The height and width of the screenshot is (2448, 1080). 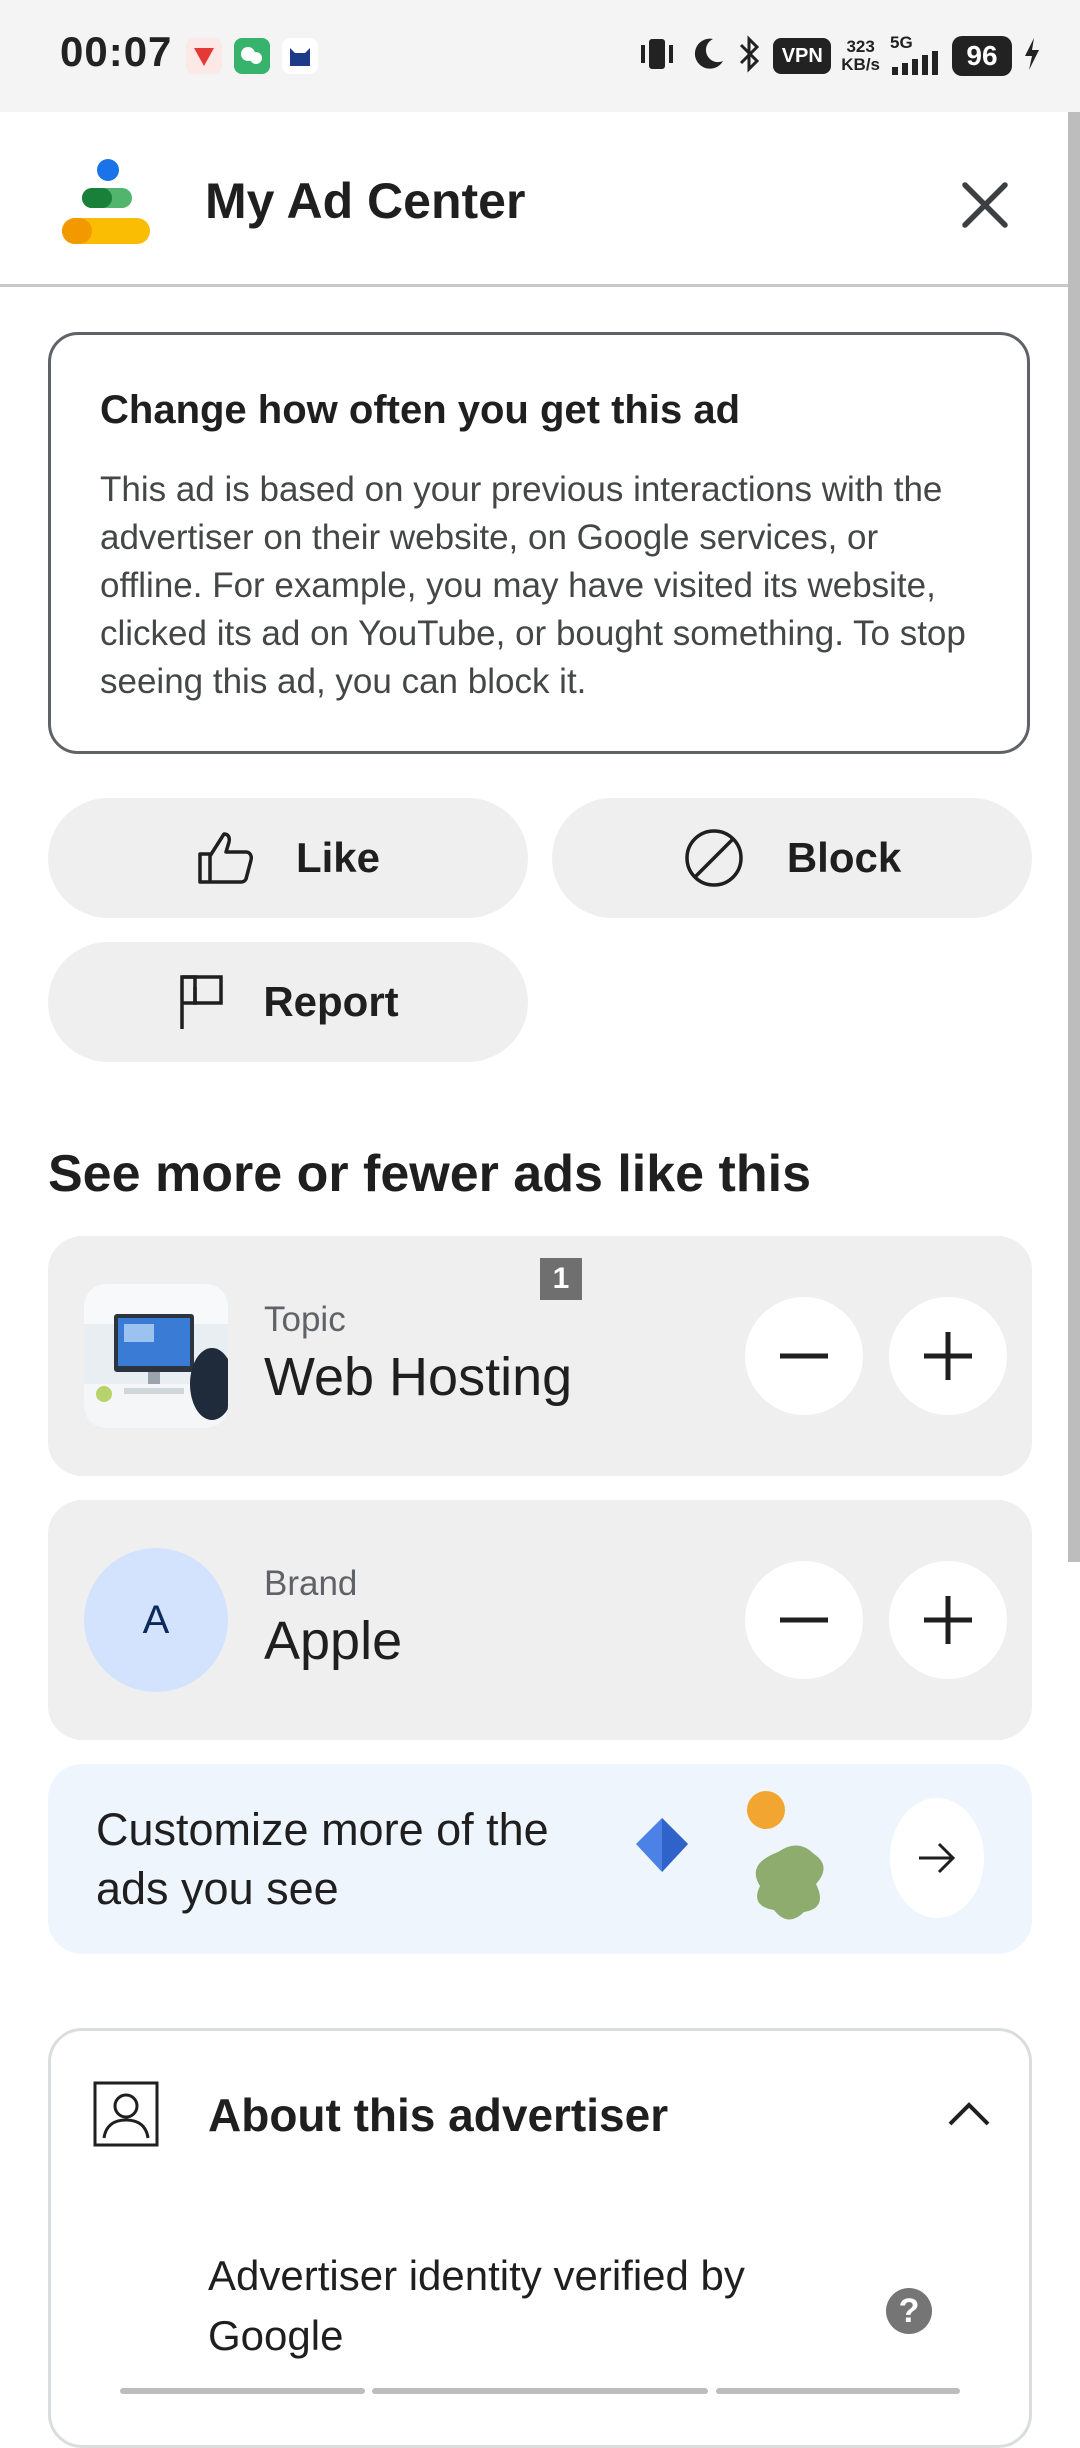 What do you see at coordinates (743, 1858) in the screenshot?
I see `decorative-shapes-illustration` at bounding box center [743, 1858].